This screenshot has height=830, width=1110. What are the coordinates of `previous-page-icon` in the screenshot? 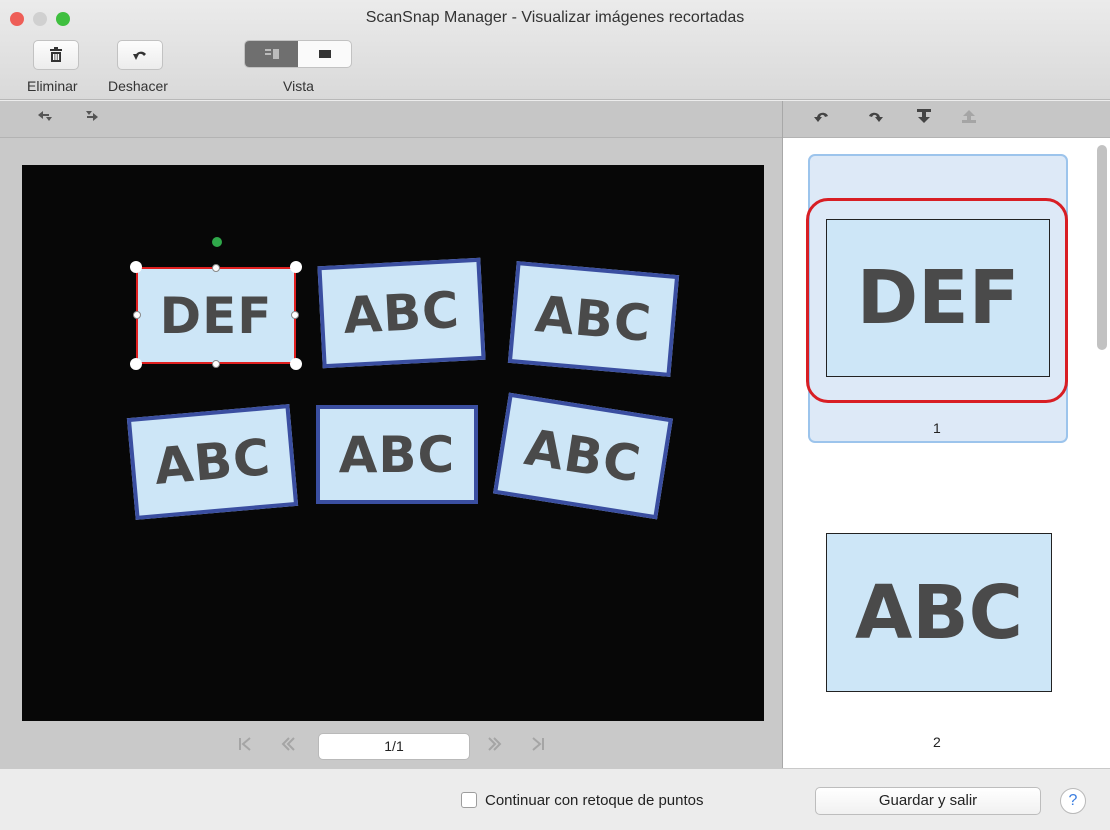 It's located at (288, 746).